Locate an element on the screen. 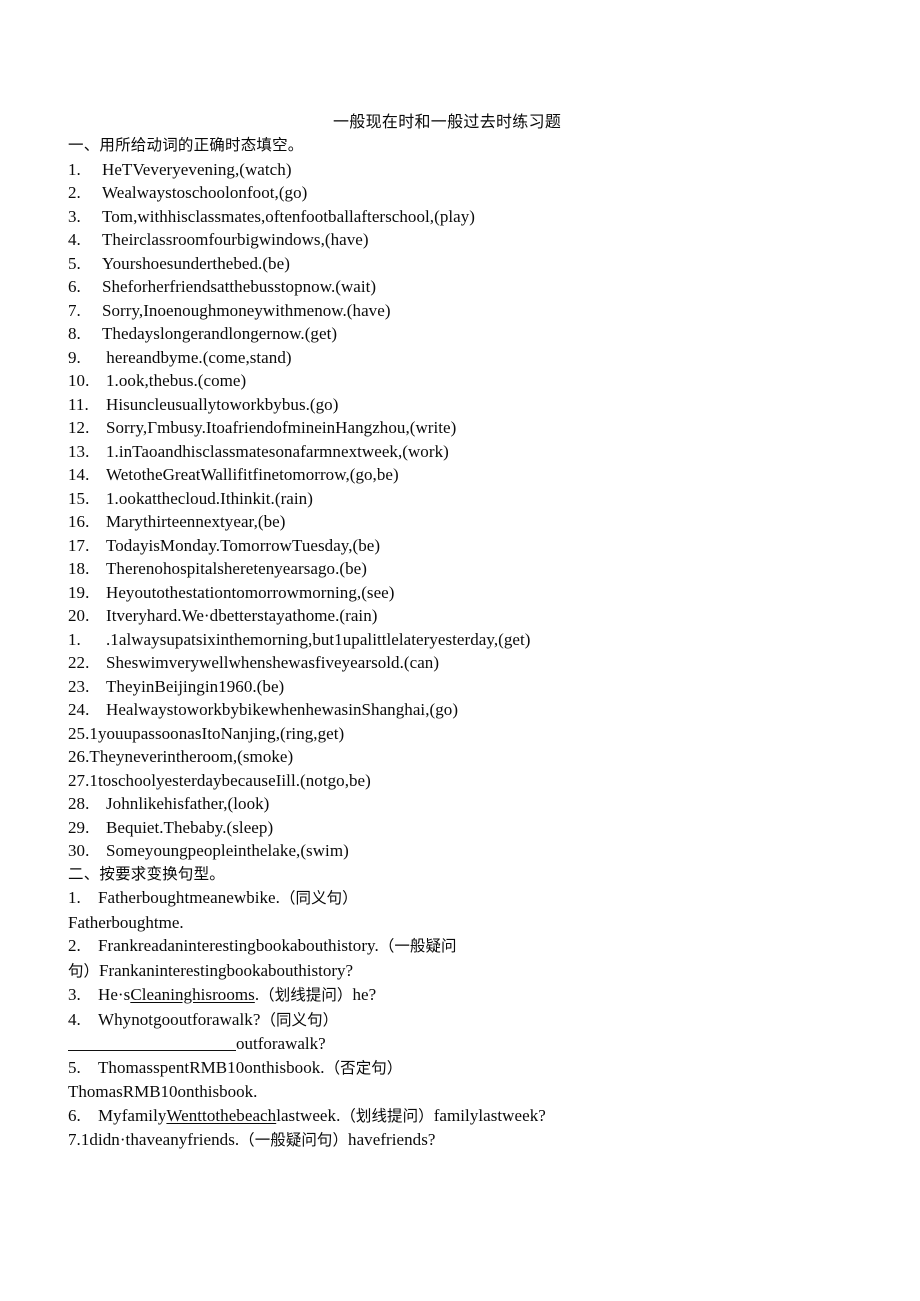 Image resolution: width=920 pixels, height=1301 pixels. item-text: Theyneverintheroom,(smoke) is located at coordinates (191, 756).